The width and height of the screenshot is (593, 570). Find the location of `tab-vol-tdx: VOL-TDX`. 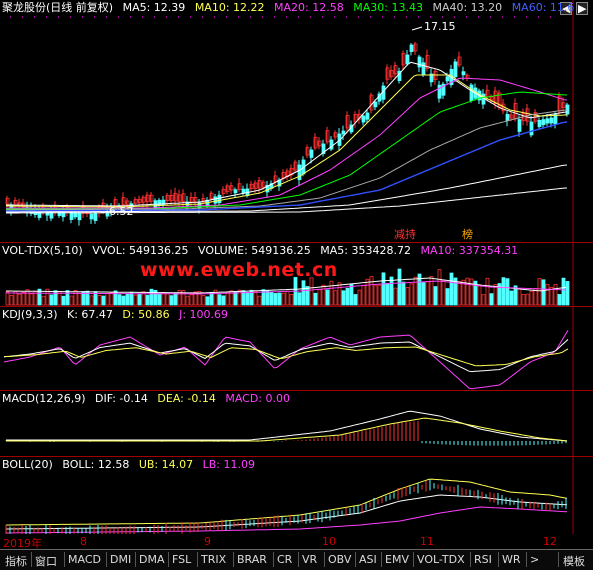

tab-vol-tdx: VOL-TDX is located at coordinates (441, 559).